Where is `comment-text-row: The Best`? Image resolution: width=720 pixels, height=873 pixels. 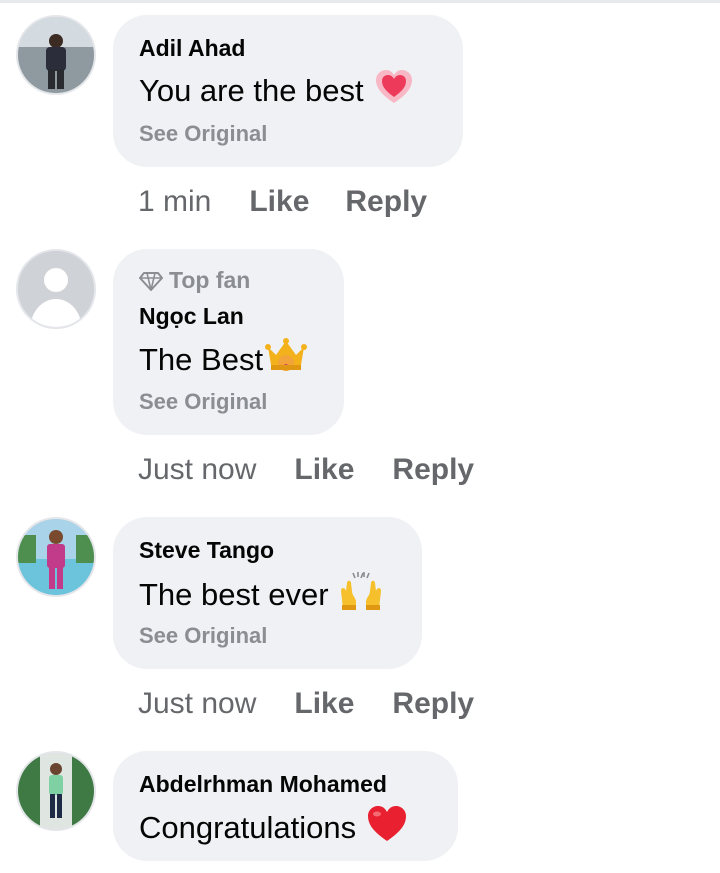 comment-text-row: The Best is located at coordinates (223, 360).